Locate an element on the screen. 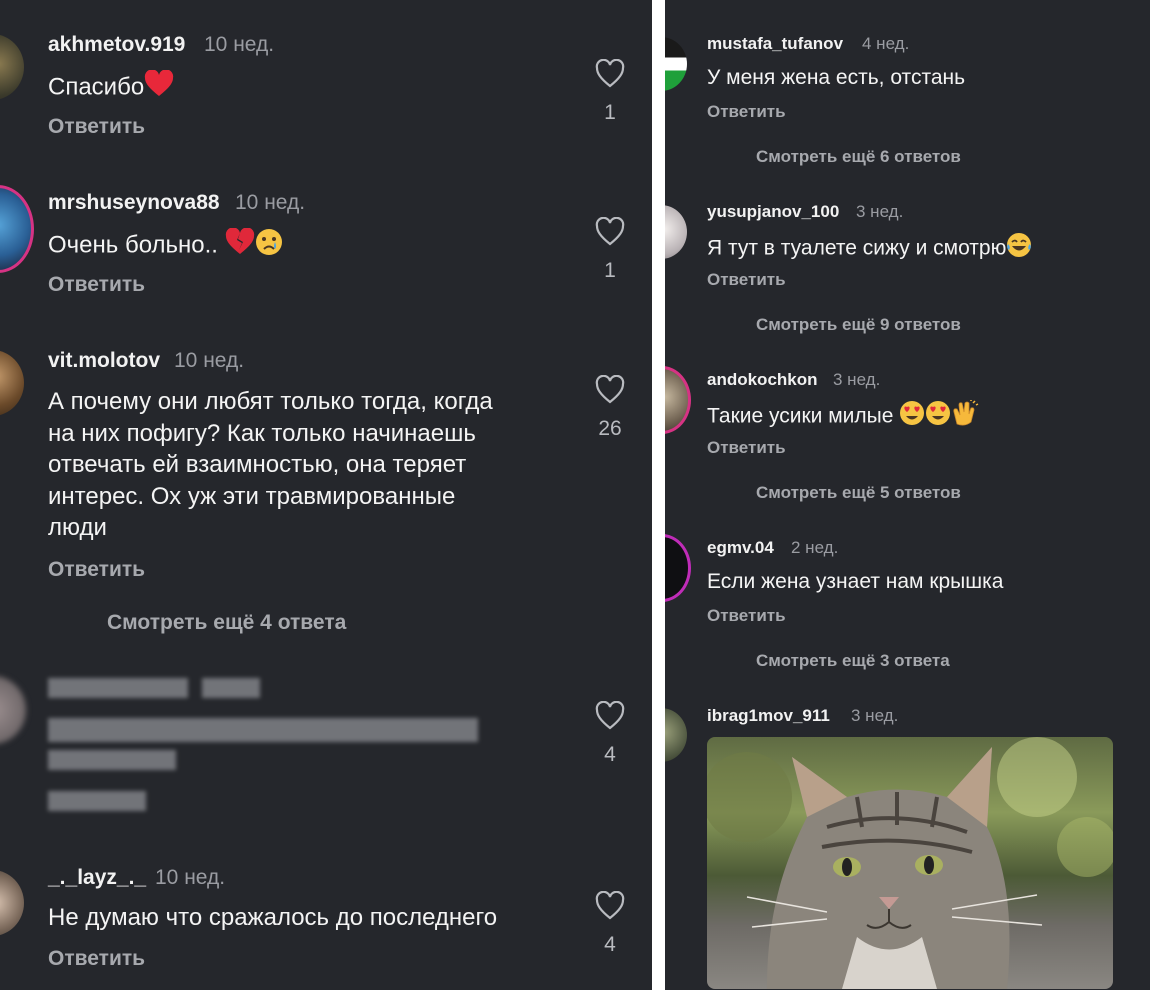  comment-username: mustafa_tufanov is located at coordinates (775, 44).